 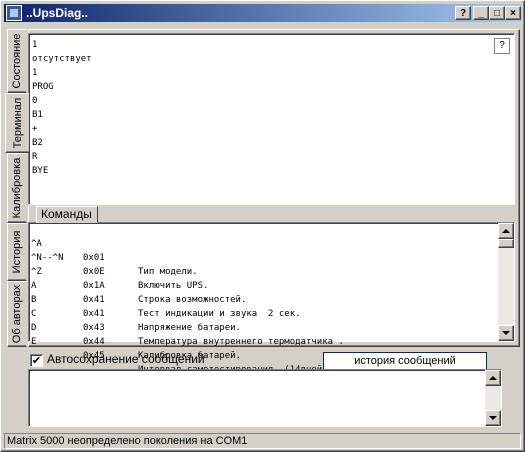 I want to click on app-icon, so click(x=14, y=13).